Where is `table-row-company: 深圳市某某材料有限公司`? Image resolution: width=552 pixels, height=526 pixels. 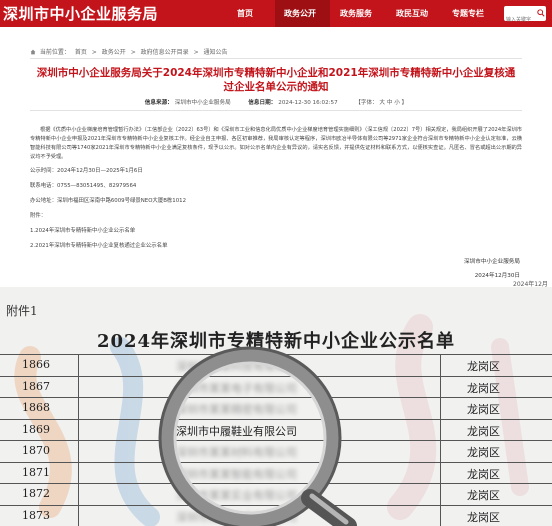
table-row-company: 深圳市某某材料有限公司 is located at coordinates (236, 452).